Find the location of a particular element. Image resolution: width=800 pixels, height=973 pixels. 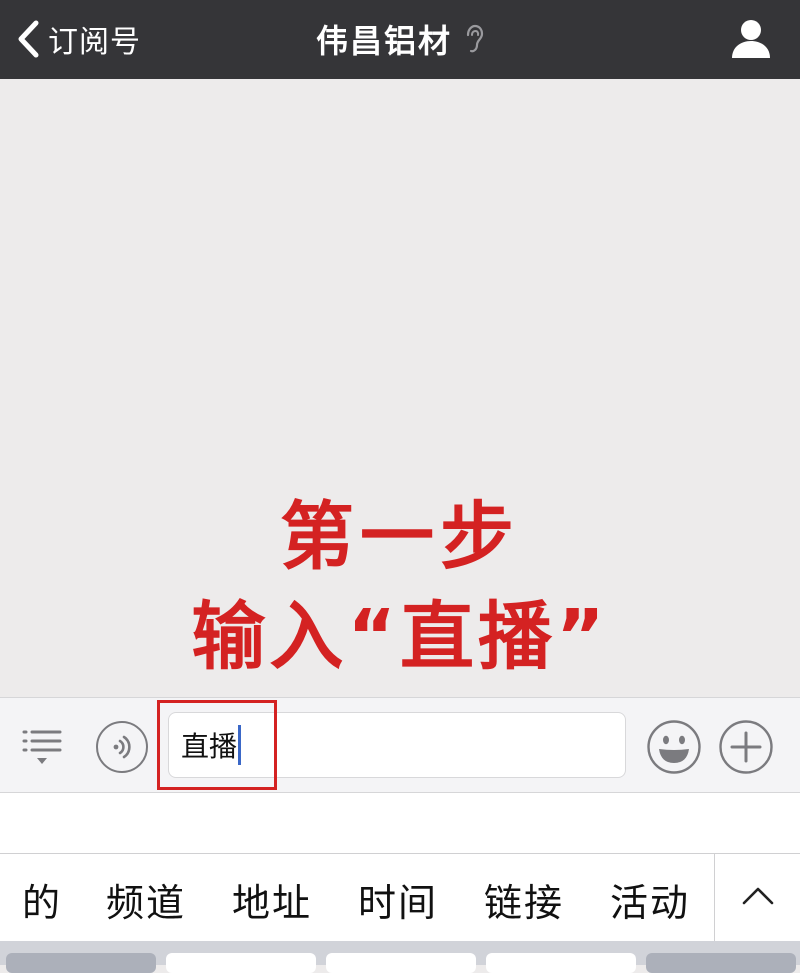

chevron-up-icon is located at coordinates (758, 896).